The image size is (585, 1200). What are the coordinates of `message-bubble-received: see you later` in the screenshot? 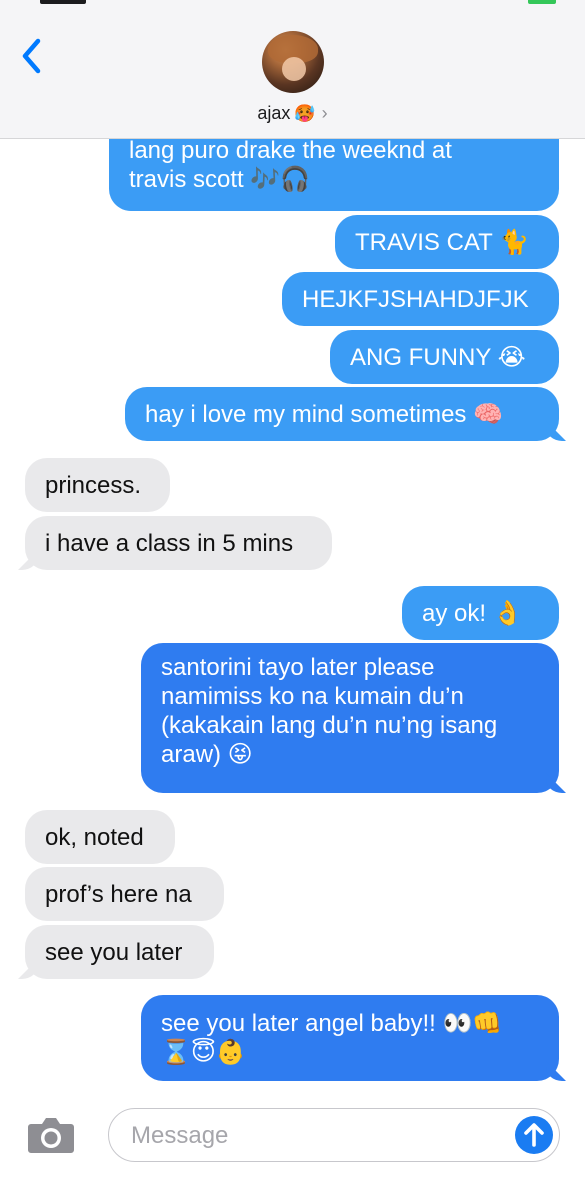 It's located at (119, 952).